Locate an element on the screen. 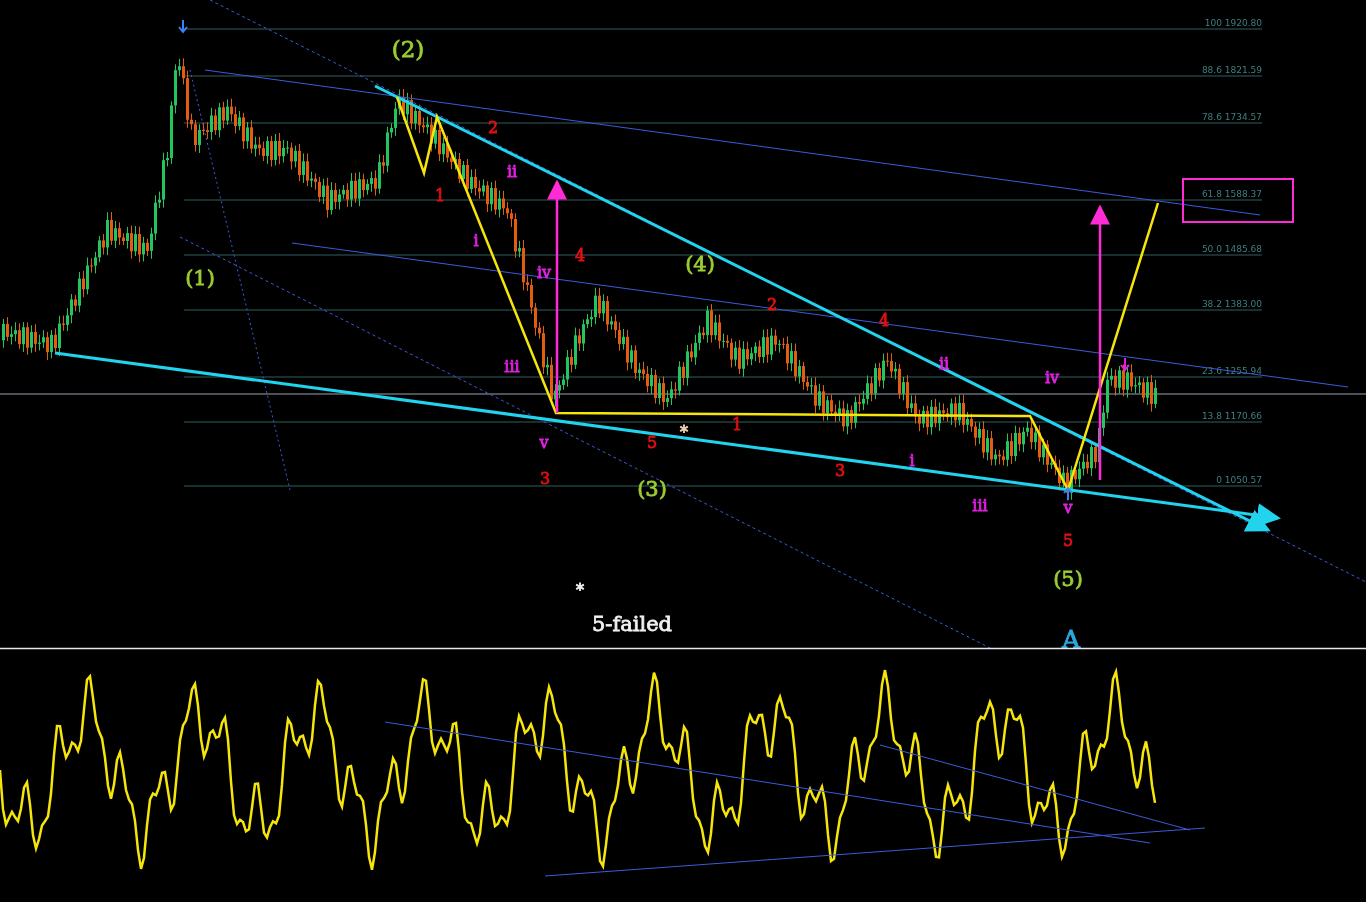 Image resolution: width=1366 pixels, height=902 pixels. fib-level-label: 38.2 1383.00 is located at coordinates (1231, 304).